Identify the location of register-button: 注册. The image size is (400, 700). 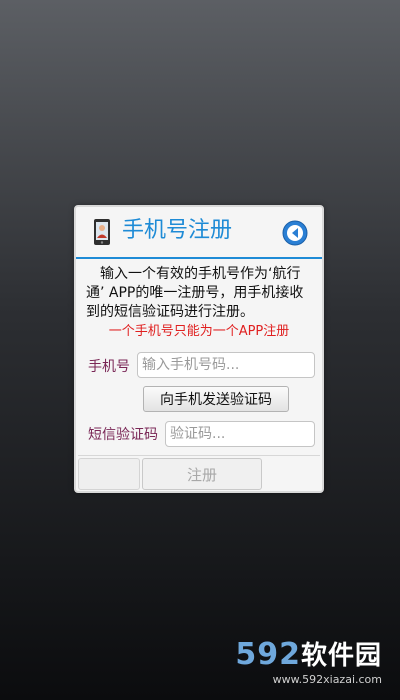
(202, 474).